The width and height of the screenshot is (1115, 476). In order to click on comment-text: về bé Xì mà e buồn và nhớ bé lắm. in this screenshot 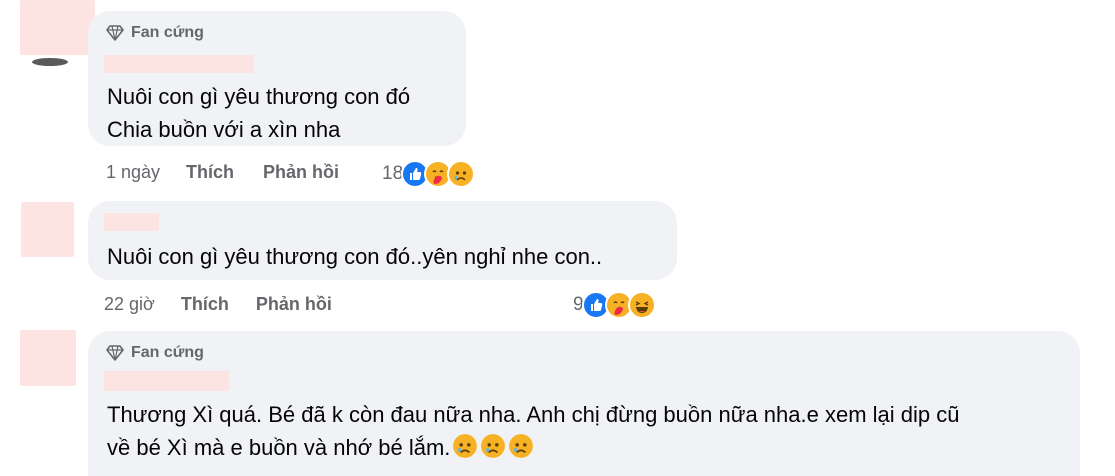, I will do `click(279, 447)`.